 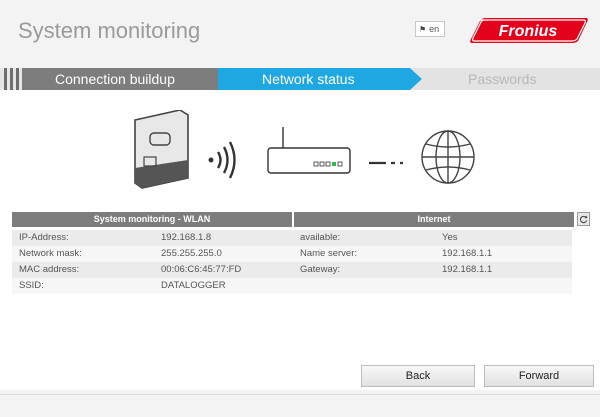 What do you see at coordinates (152, 219) in the screenshot?
I see `wlan-header: System monitoring - WLAN` at bounding box center [152, 219].